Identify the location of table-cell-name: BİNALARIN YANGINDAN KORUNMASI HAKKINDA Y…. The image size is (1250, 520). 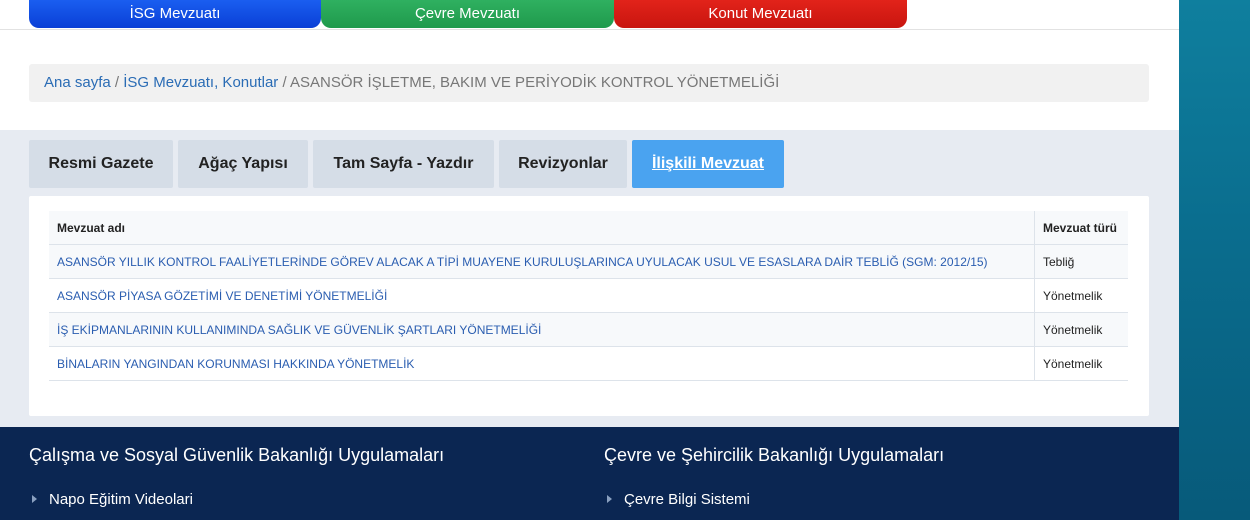
(542, 363).